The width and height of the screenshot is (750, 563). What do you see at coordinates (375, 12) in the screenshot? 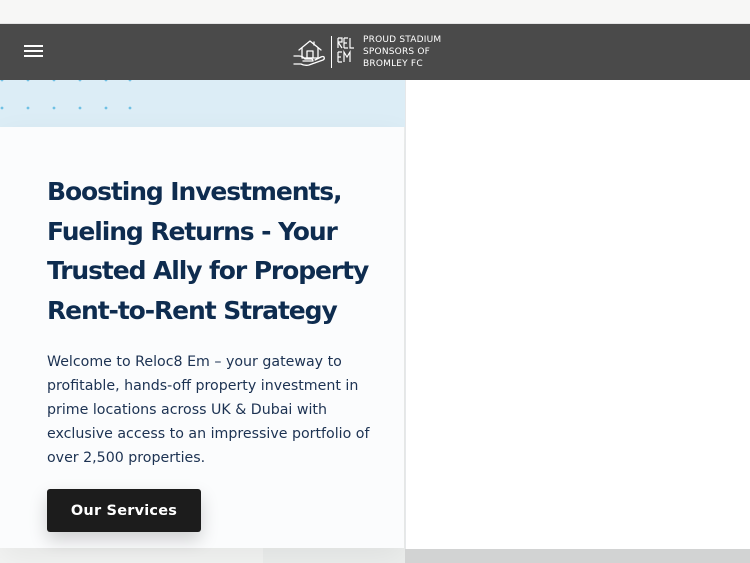
I see `top-strip` at bounding box center [375, 12].